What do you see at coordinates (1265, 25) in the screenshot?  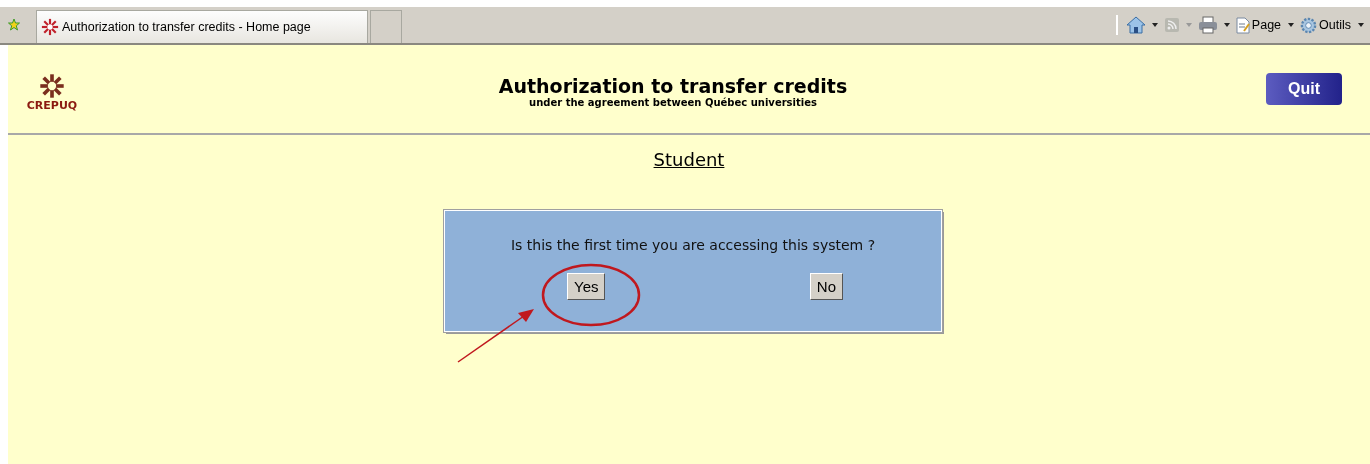 I see `page-menu-button: Page` at bounding box center [1265, 25].